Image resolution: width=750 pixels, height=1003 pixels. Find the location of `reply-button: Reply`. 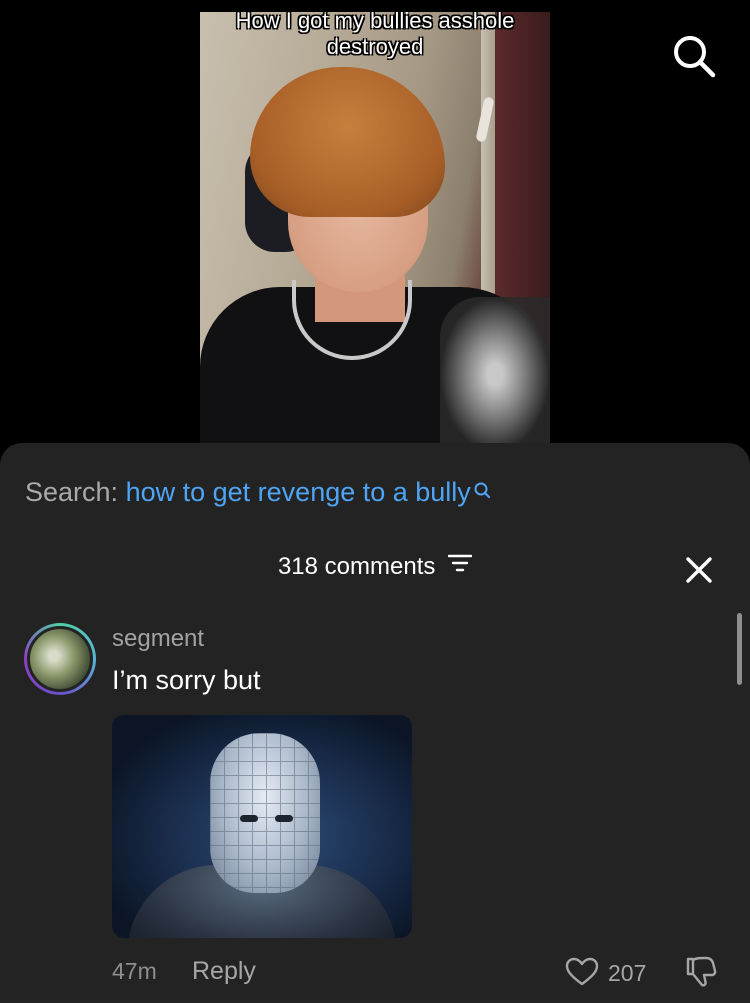

reply-button: Reply is located at coordinates (224, 971).